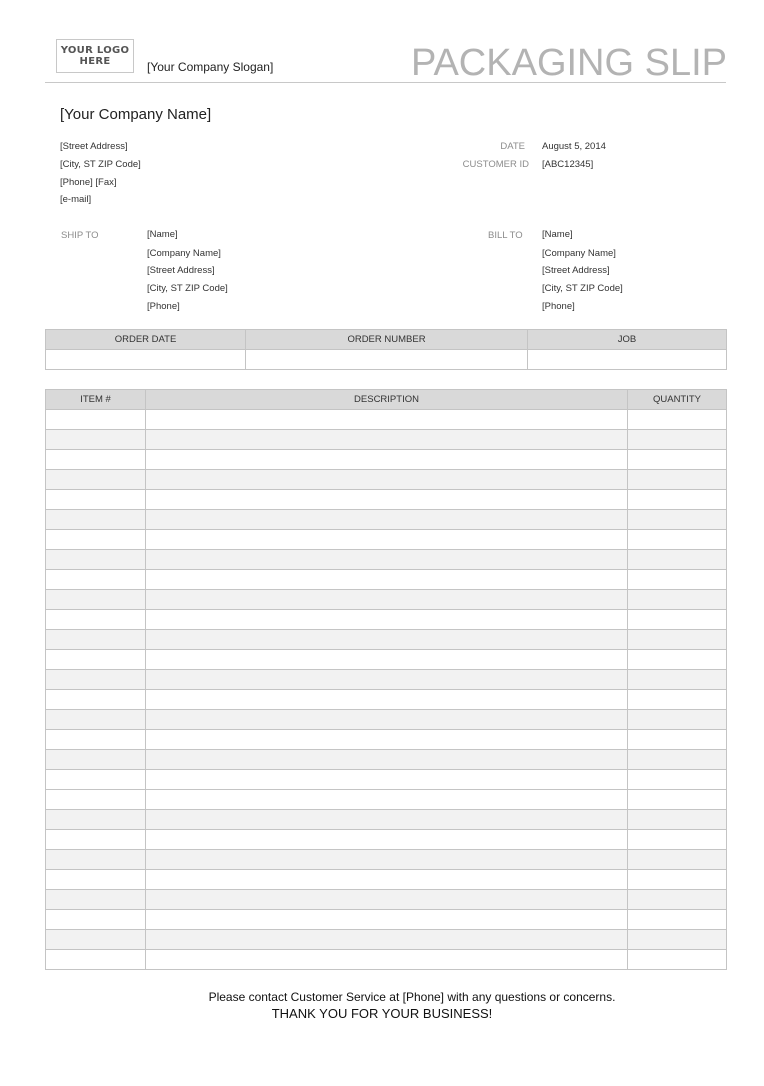 This screenshot has height=1086, width=764. What do you see at coordinates (386, 399) in the screenshot?
I see `items-header-row: ITEM # DESCRIPTION QUANTITY` at bounding box center [386, 399].